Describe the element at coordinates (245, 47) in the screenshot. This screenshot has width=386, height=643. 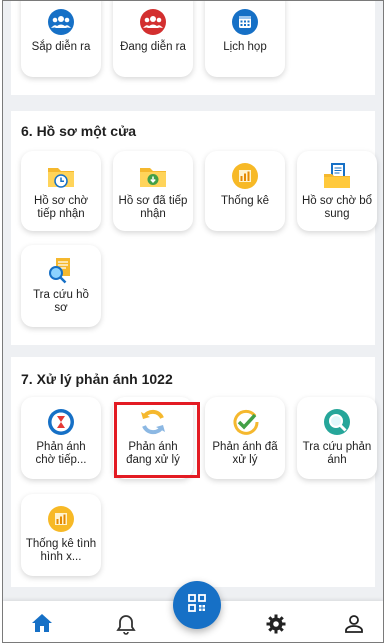
I see `tile-label: Lịch họp` at that location.